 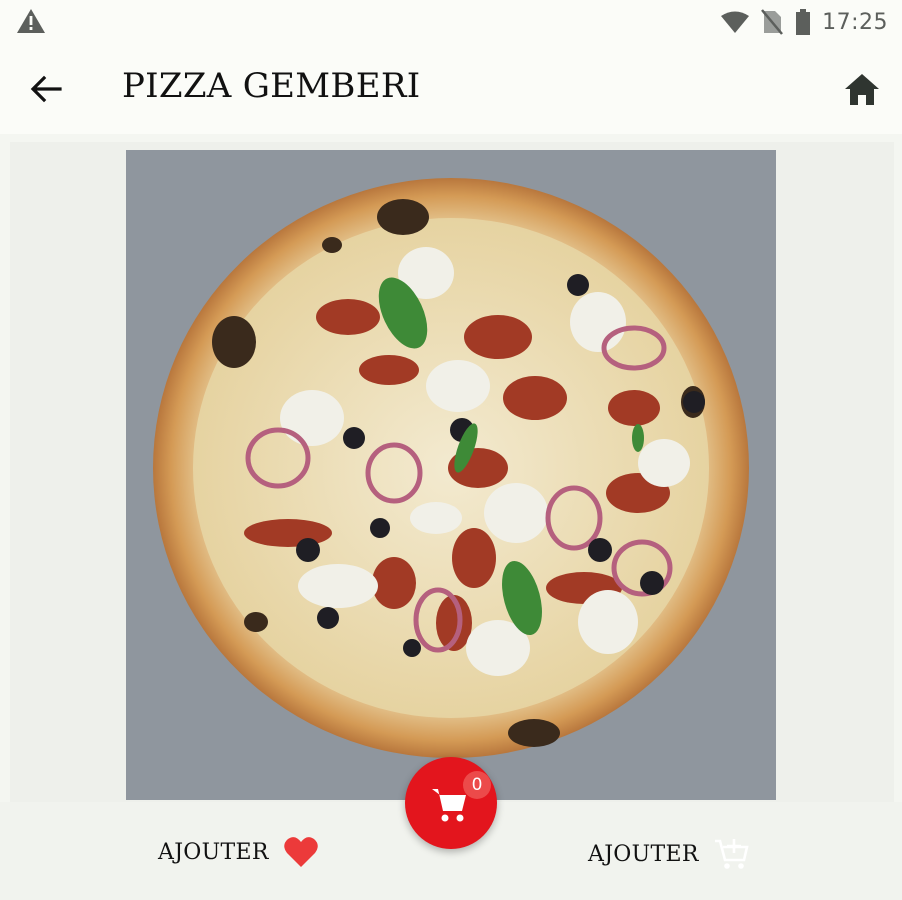 I want to click on add-favorite-button: AJOUTER, so click(x=238, y=852).